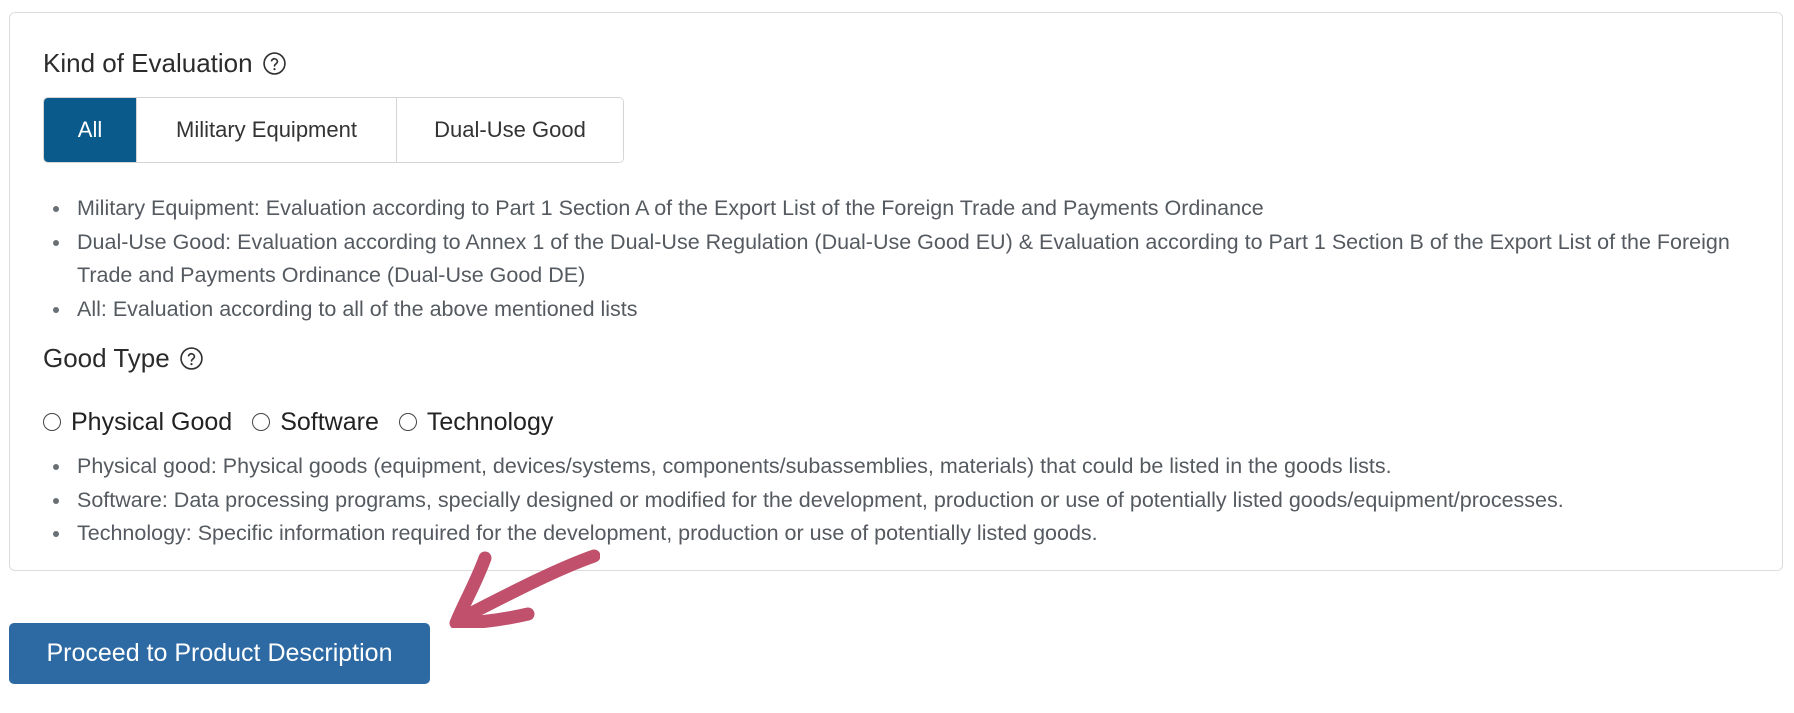 The width and height of the screenshot is (1794, 713). I want to click on kind-of-evaluation-heading: Kind of Evaluation, so click(165, 63).